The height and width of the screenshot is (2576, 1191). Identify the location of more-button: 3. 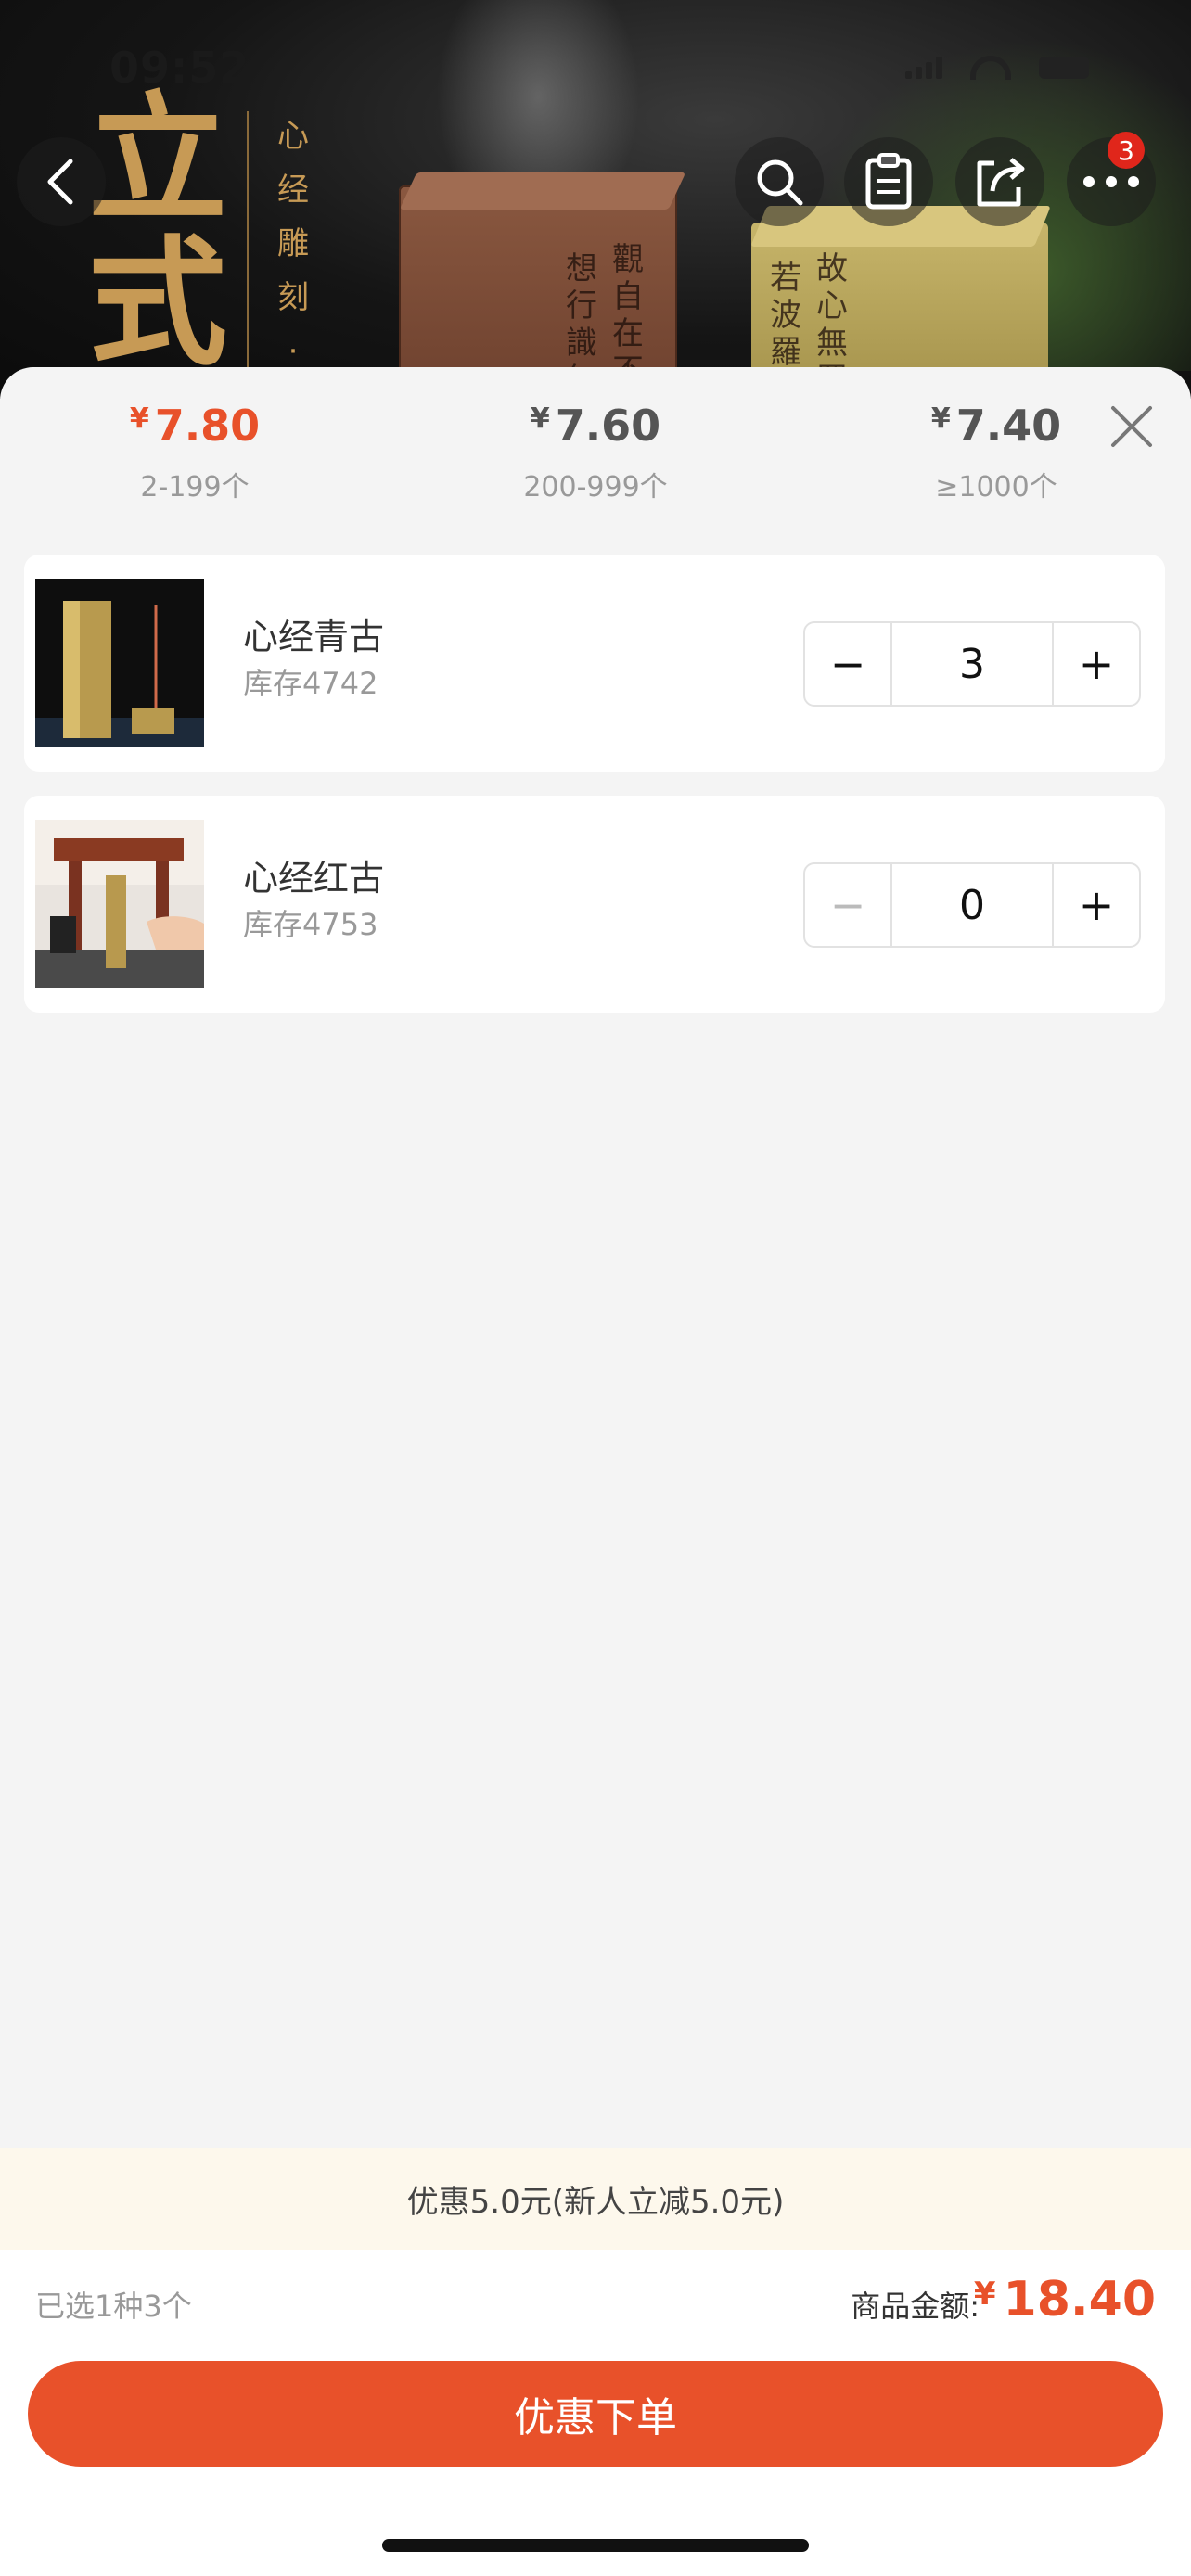
(1111, 179).